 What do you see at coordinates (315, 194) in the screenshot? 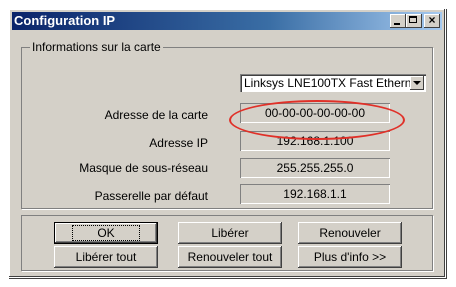
I see `default-gateway-value: 192.168.1.1` at bounding box center [315, 194].